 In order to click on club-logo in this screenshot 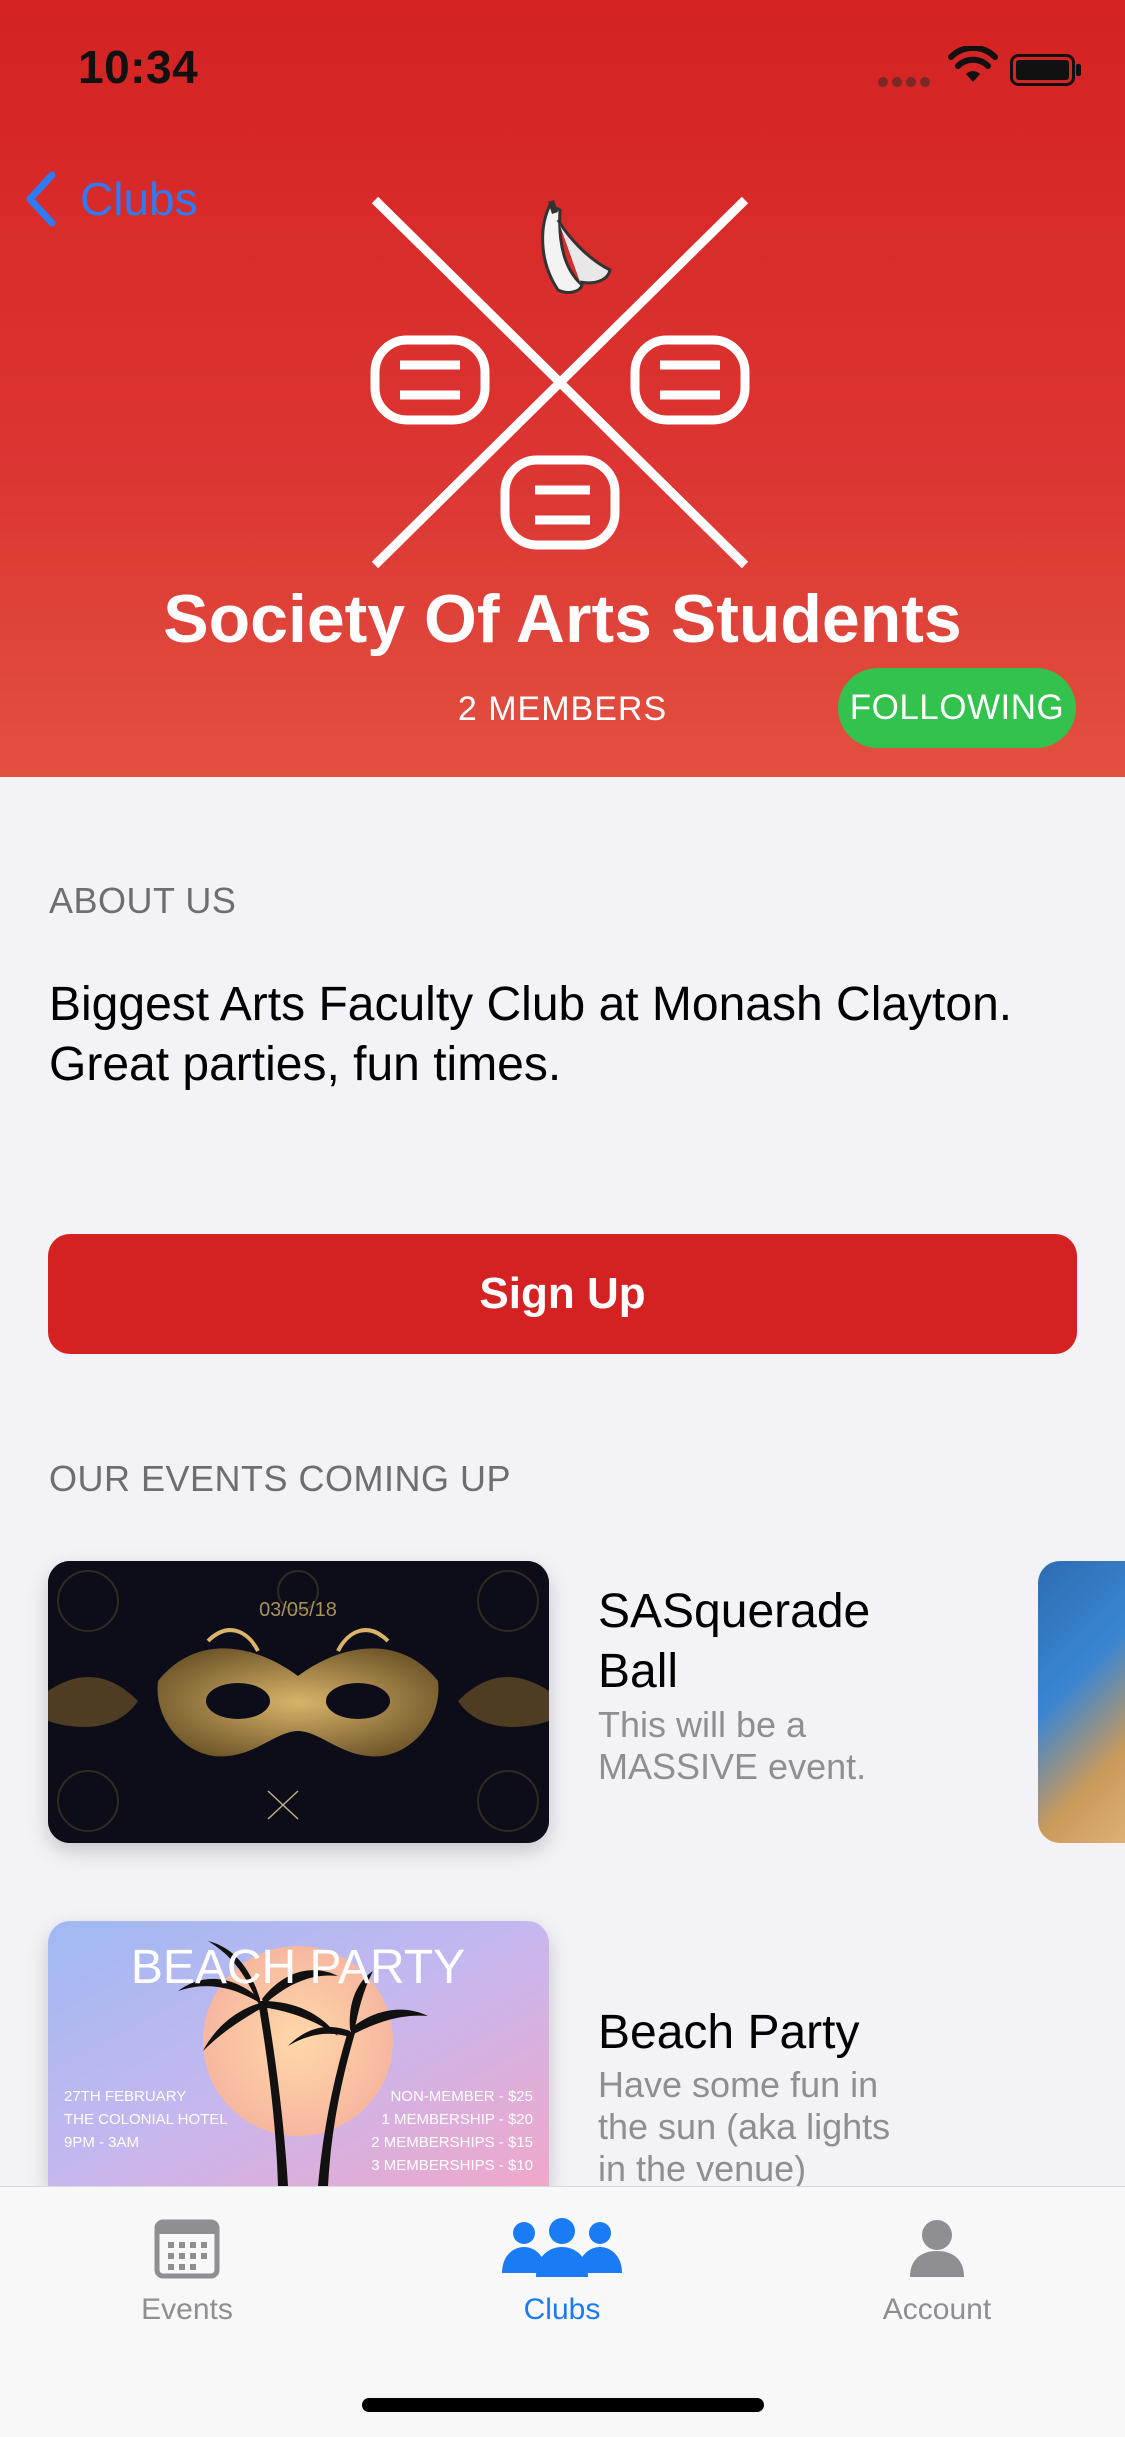, I will do `click(560, 382)`.